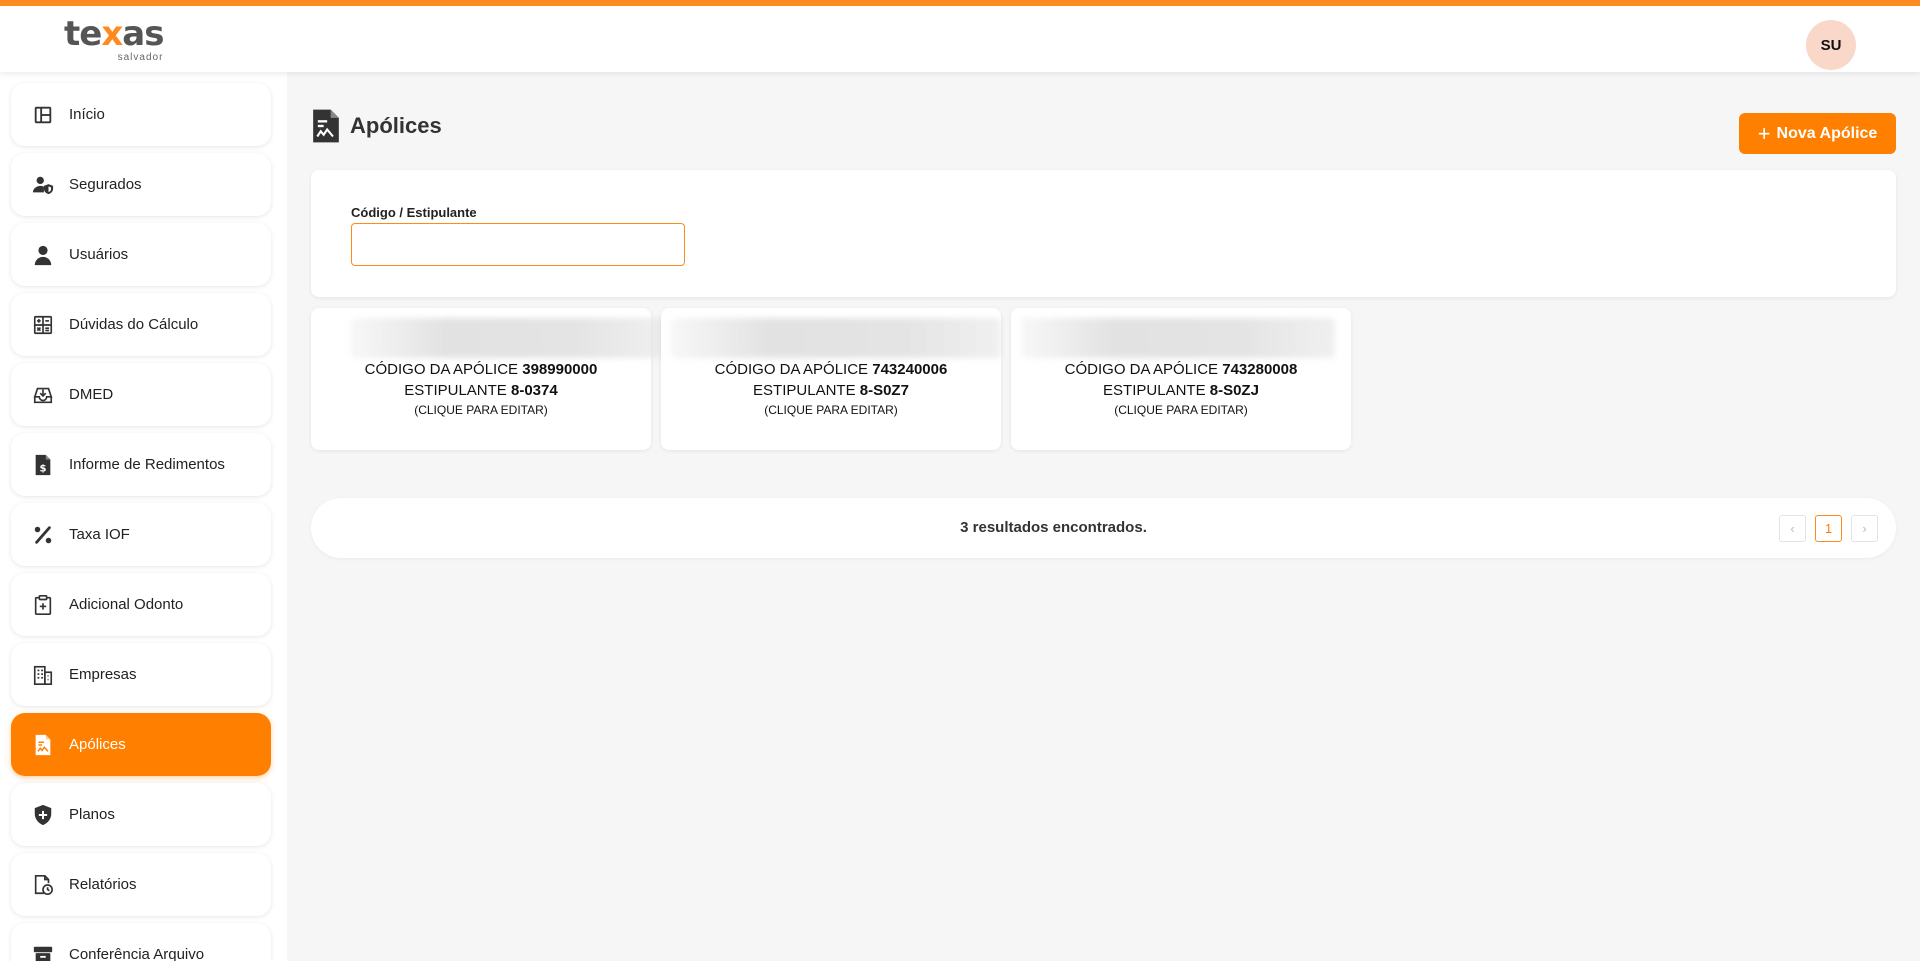 The width and height of the screenshot is (1920, 961). I want to click on sidebar-item-label: Informe de Redimentos, so click(147, 464).